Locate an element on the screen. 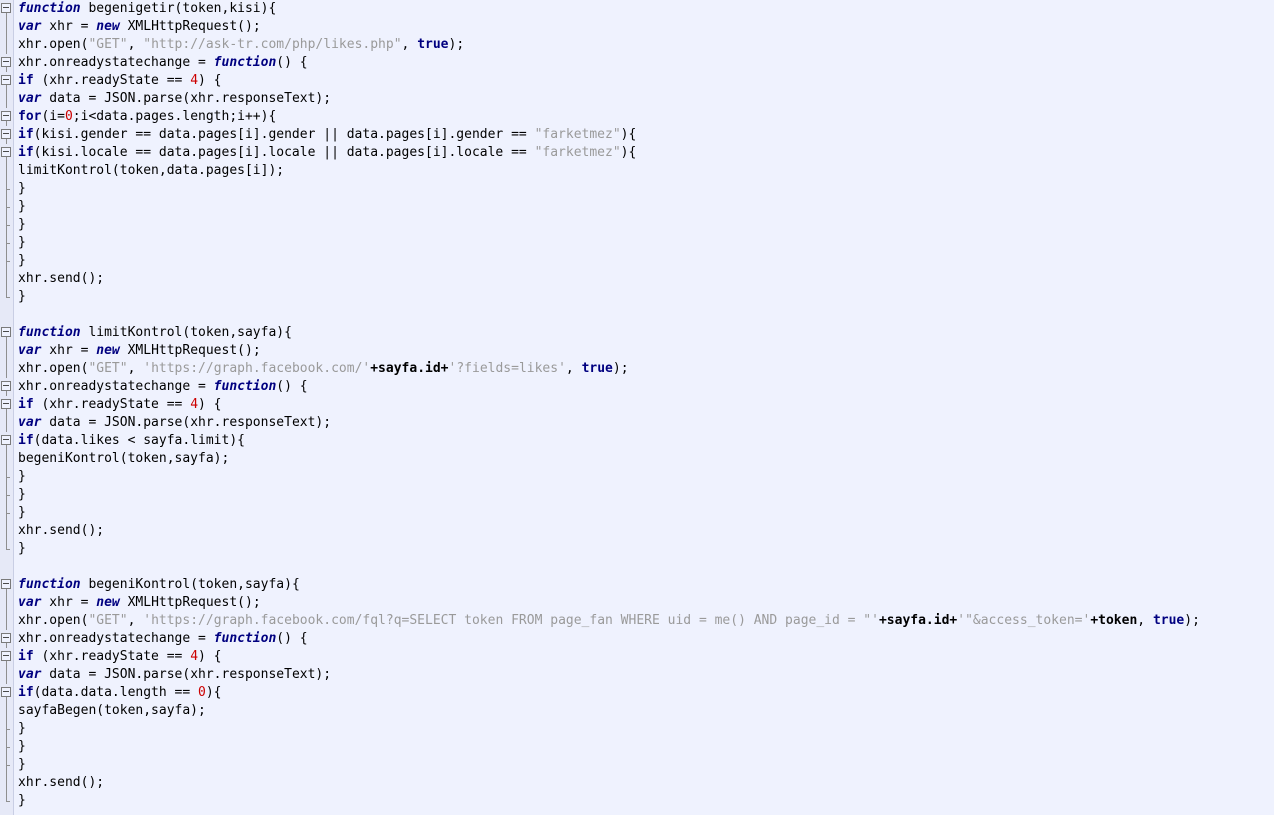 Image resolution: width=1274 pixels, height=815 pixels. code-line: function begenigetir(token,kisi){ is located at coordinates (644, 9).